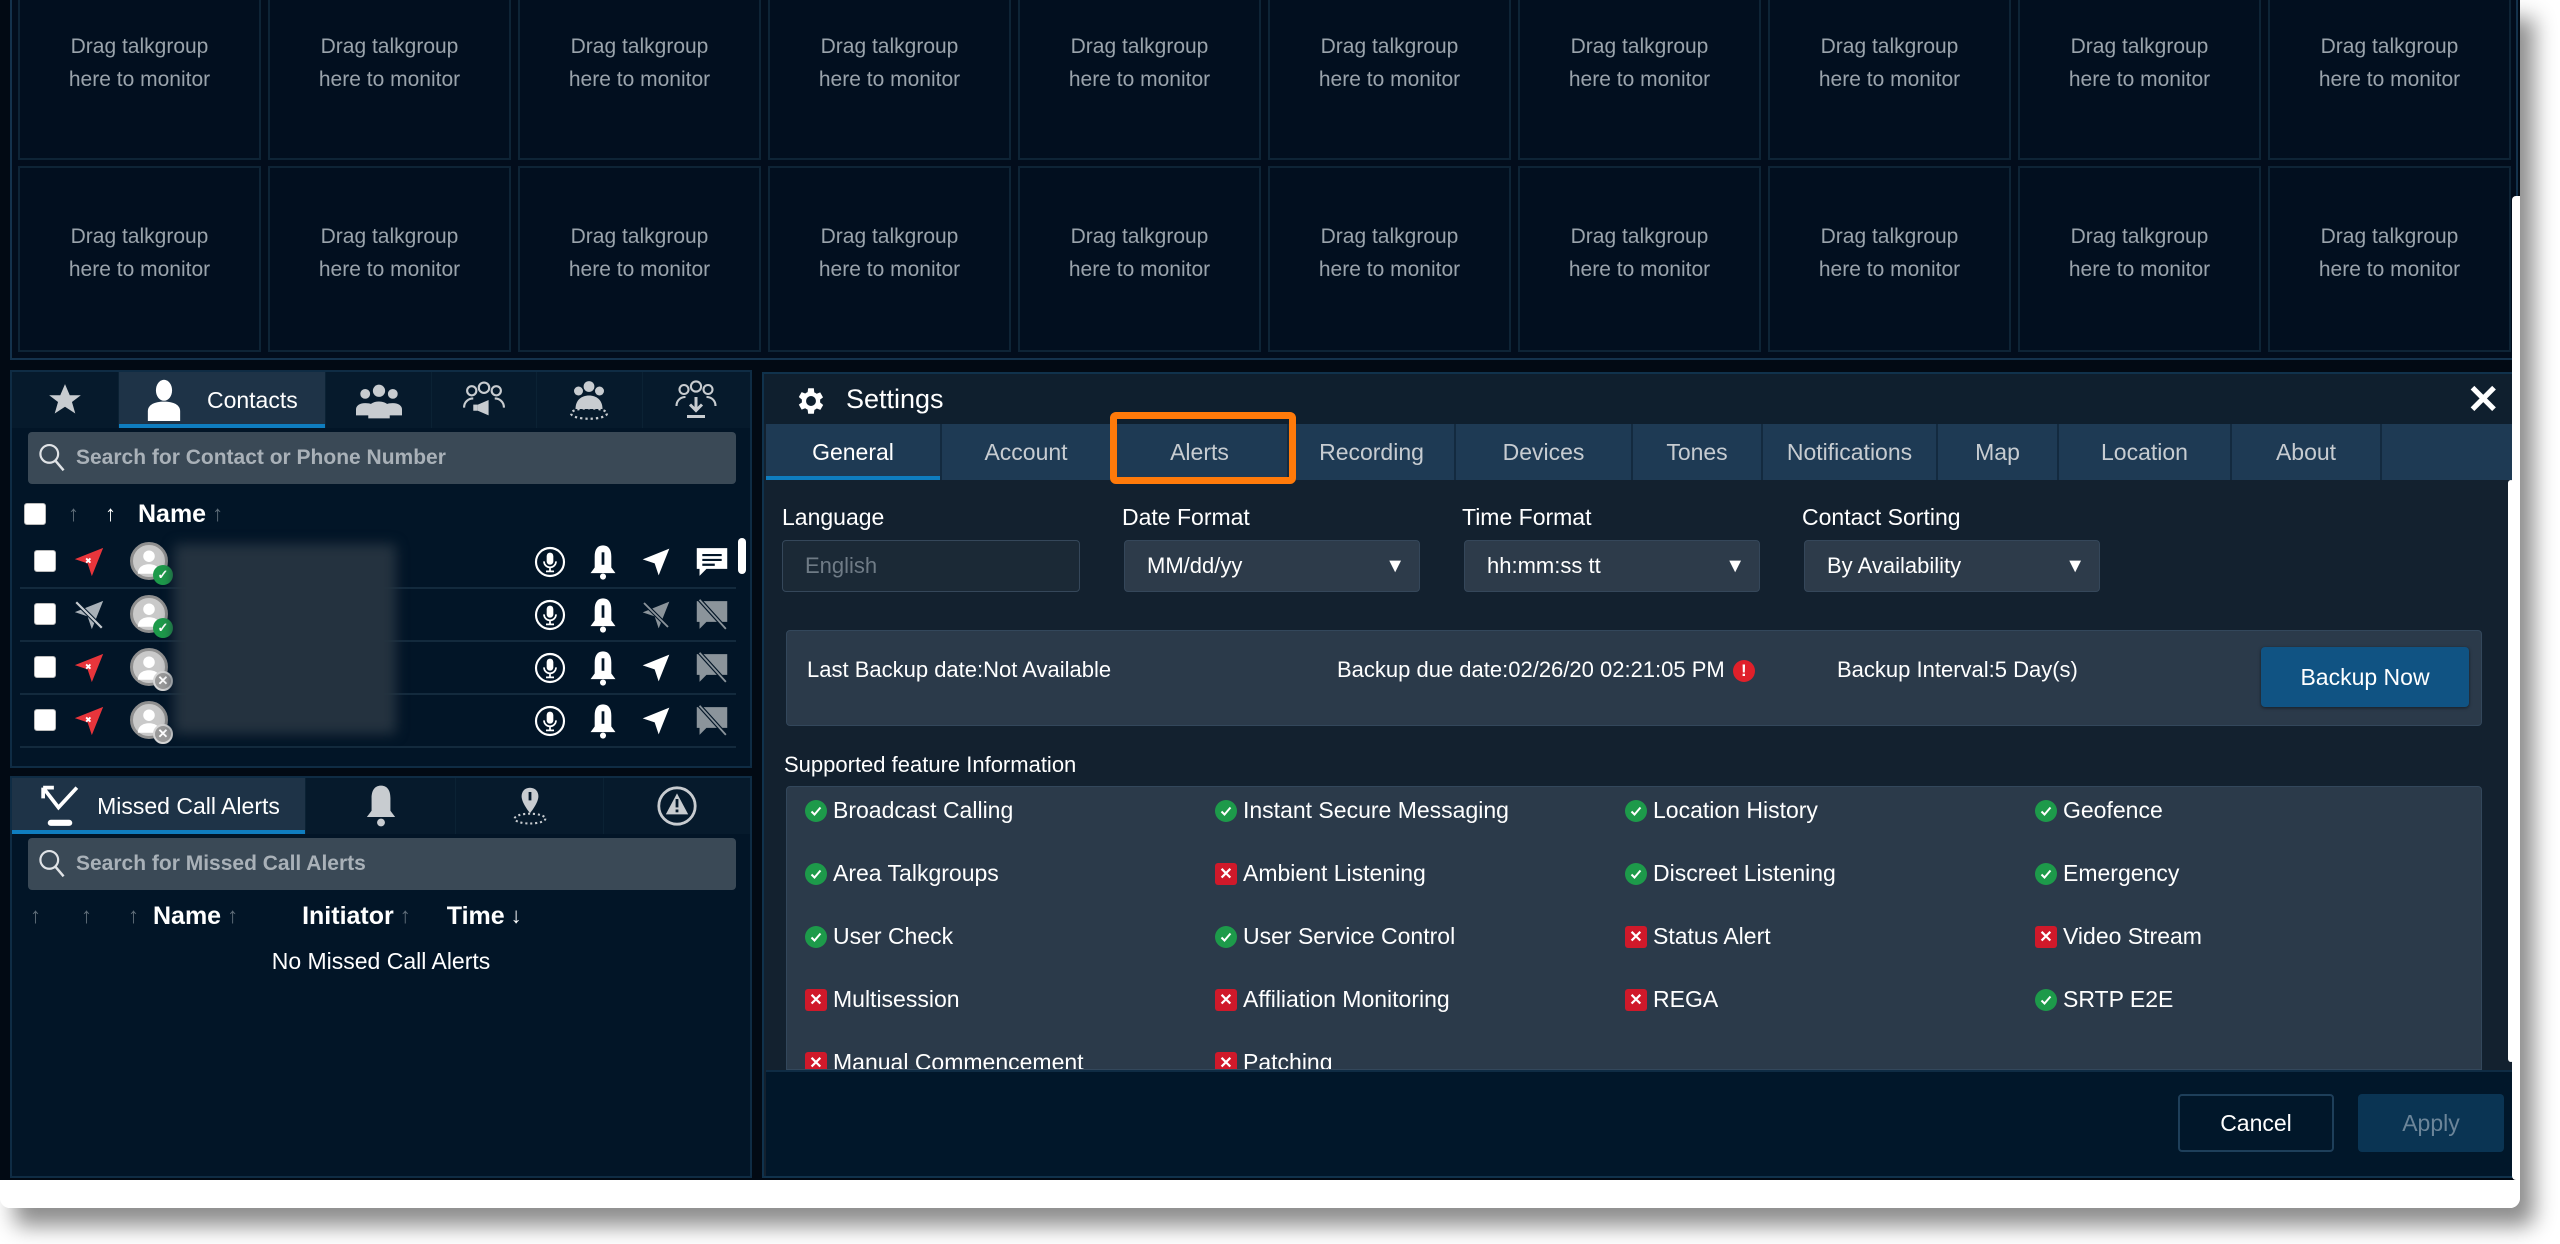 This screenshot has height=1244, width=2560. I want to click on tab-map: Map, so click(1998, 452).